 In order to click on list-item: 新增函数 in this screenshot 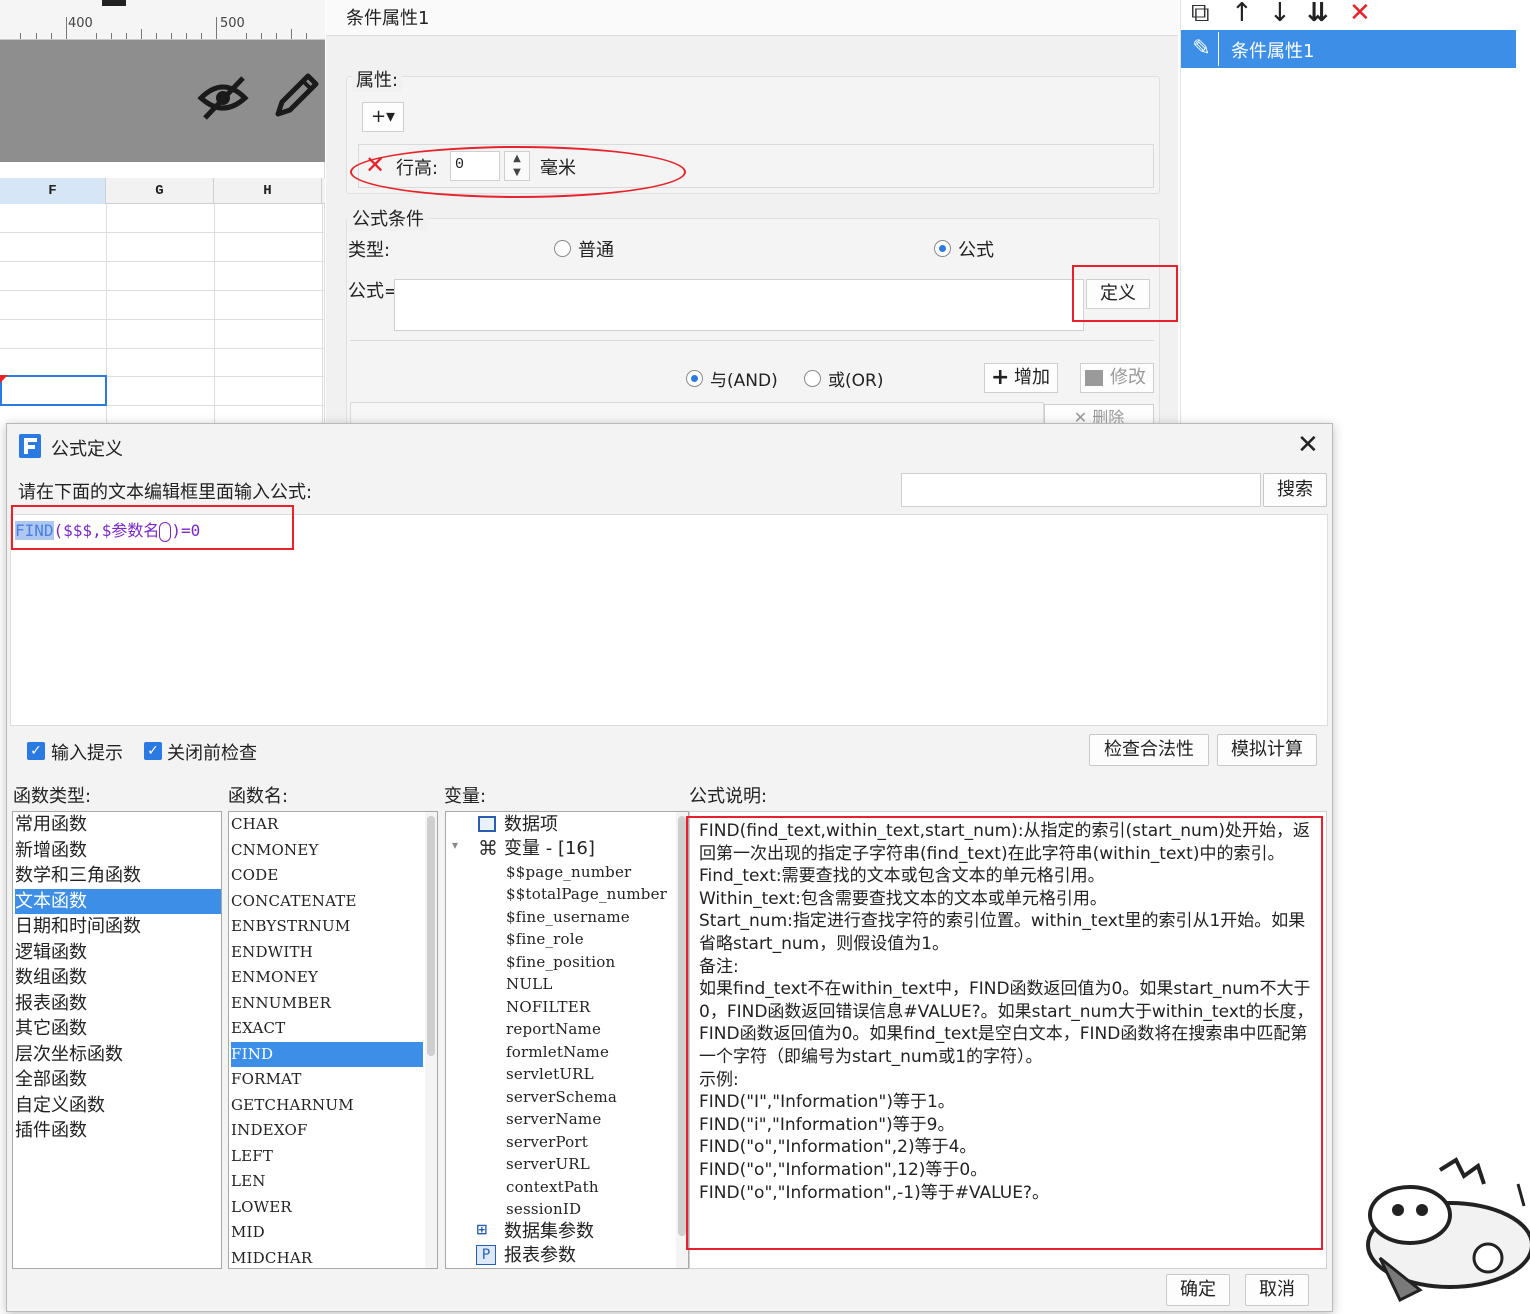, I will do `click(118, 850)`.